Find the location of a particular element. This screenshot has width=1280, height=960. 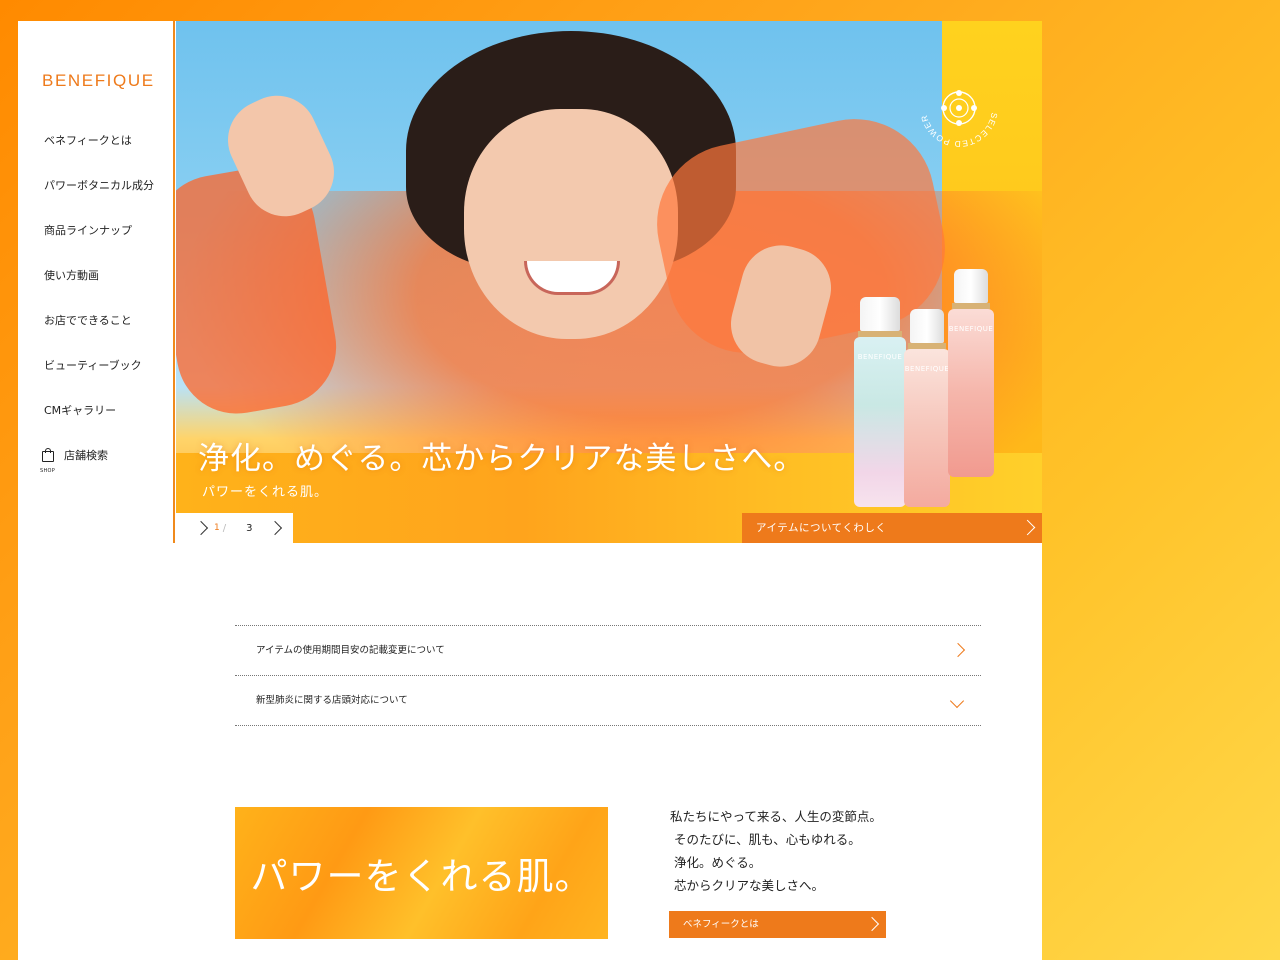

item-details-button: アイテムについてくわしく is located at coordinates (892, 528).